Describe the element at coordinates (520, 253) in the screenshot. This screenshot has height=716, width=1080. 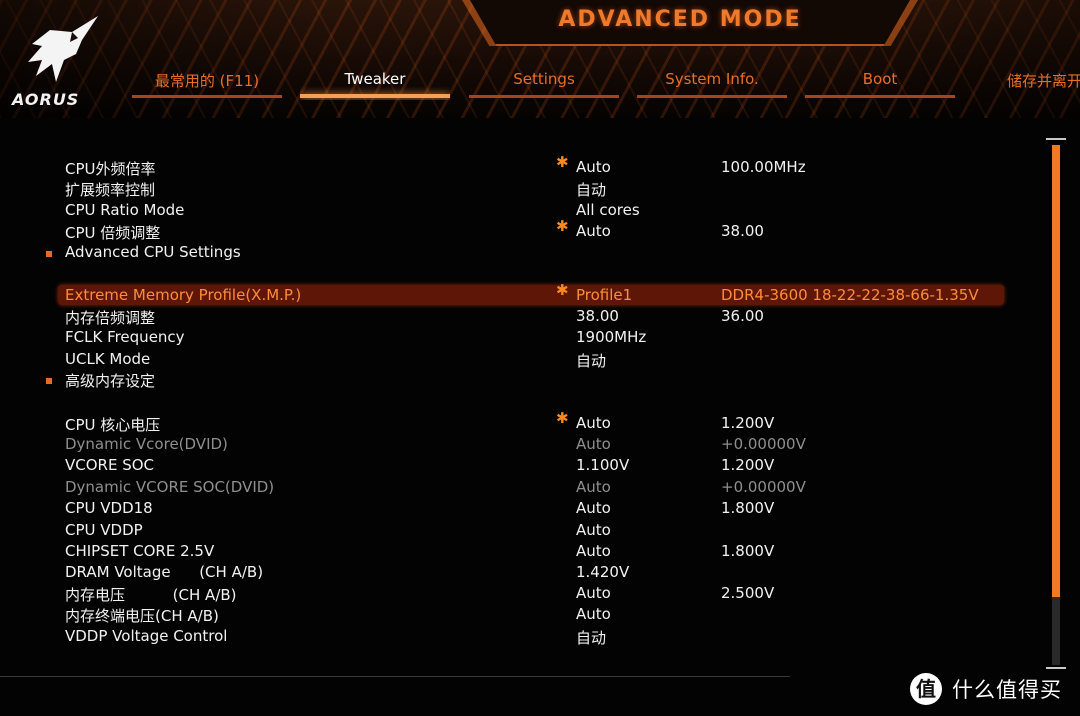
I see `submenu-advanced-cpu-settings: Advanced CPU Settings` at that location.